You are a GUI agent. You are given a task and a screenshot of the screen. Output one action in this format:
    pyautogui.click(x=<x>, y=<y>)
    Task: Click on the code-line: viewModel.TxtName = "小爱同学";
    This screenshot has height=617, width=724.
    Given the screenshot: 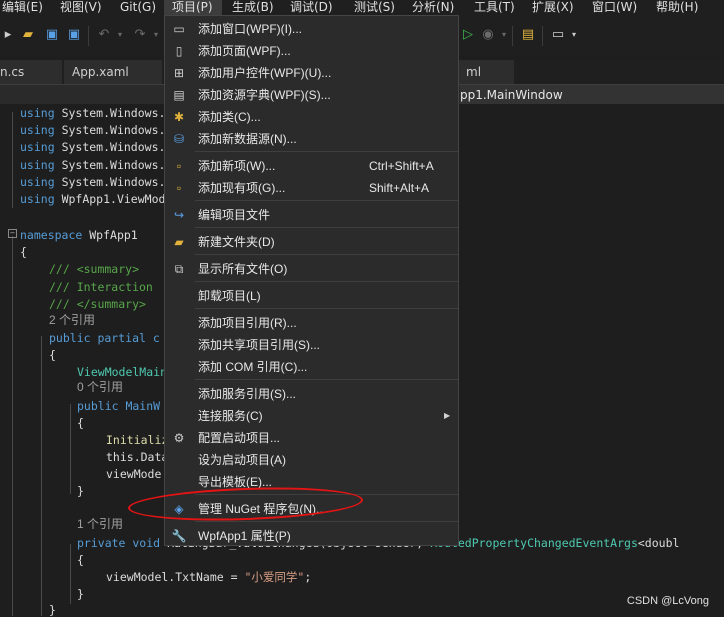 What is the action you would take?
    pyautogui.click(x=208, y=577)
    